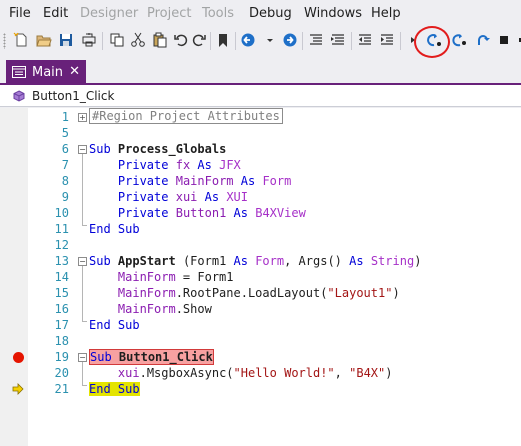 The height and width of the screenshot is (446, 521). I want to click on line-text: xui.MsgboxAsync("Hello World!", "B4X"), so click(255, 373).